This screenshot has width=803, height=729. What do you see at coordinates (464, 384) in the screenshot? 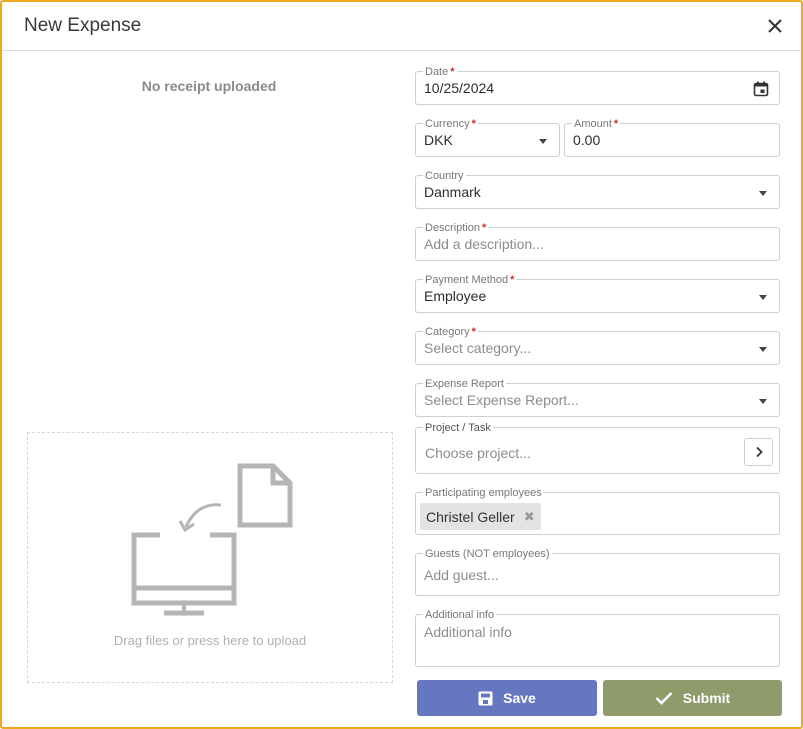
I see `expense-report-label: Expense Report` at bounding box center [464, 384].